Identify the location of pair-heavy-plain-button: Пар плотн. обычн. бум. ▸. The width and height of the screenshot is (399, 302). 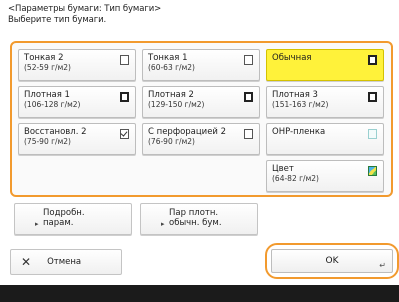
(199, 219).